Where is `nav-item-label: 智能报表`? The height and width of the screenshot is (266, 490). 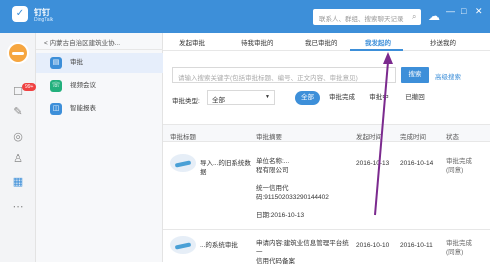 nav-item-label: 智能报表 is located at coordinates (83, 108).